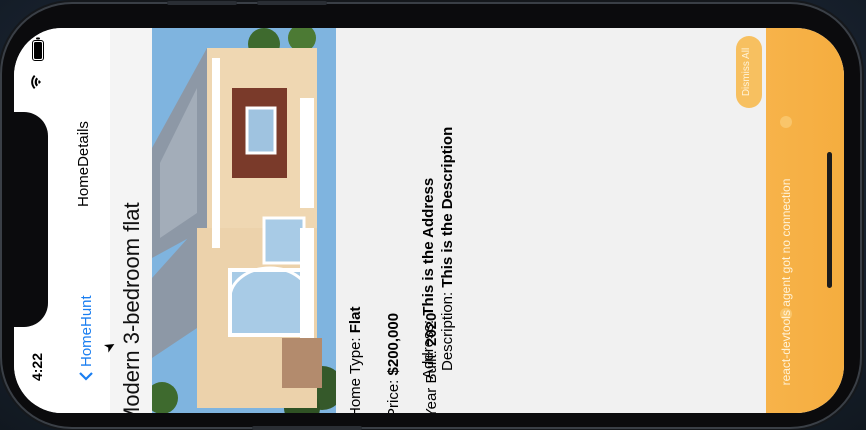 The image size is (866, 430). What do you see at coordinates (355, 373) in the screenshot?
I see `home-type-label: Home Type:` at bounding box center [355, 373].